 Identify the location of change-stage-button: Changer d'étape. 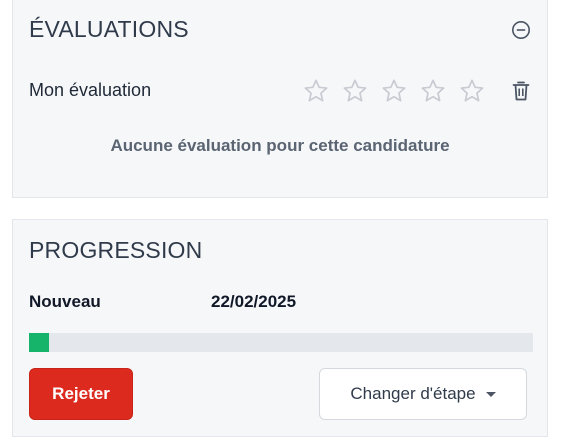
(423, 394).